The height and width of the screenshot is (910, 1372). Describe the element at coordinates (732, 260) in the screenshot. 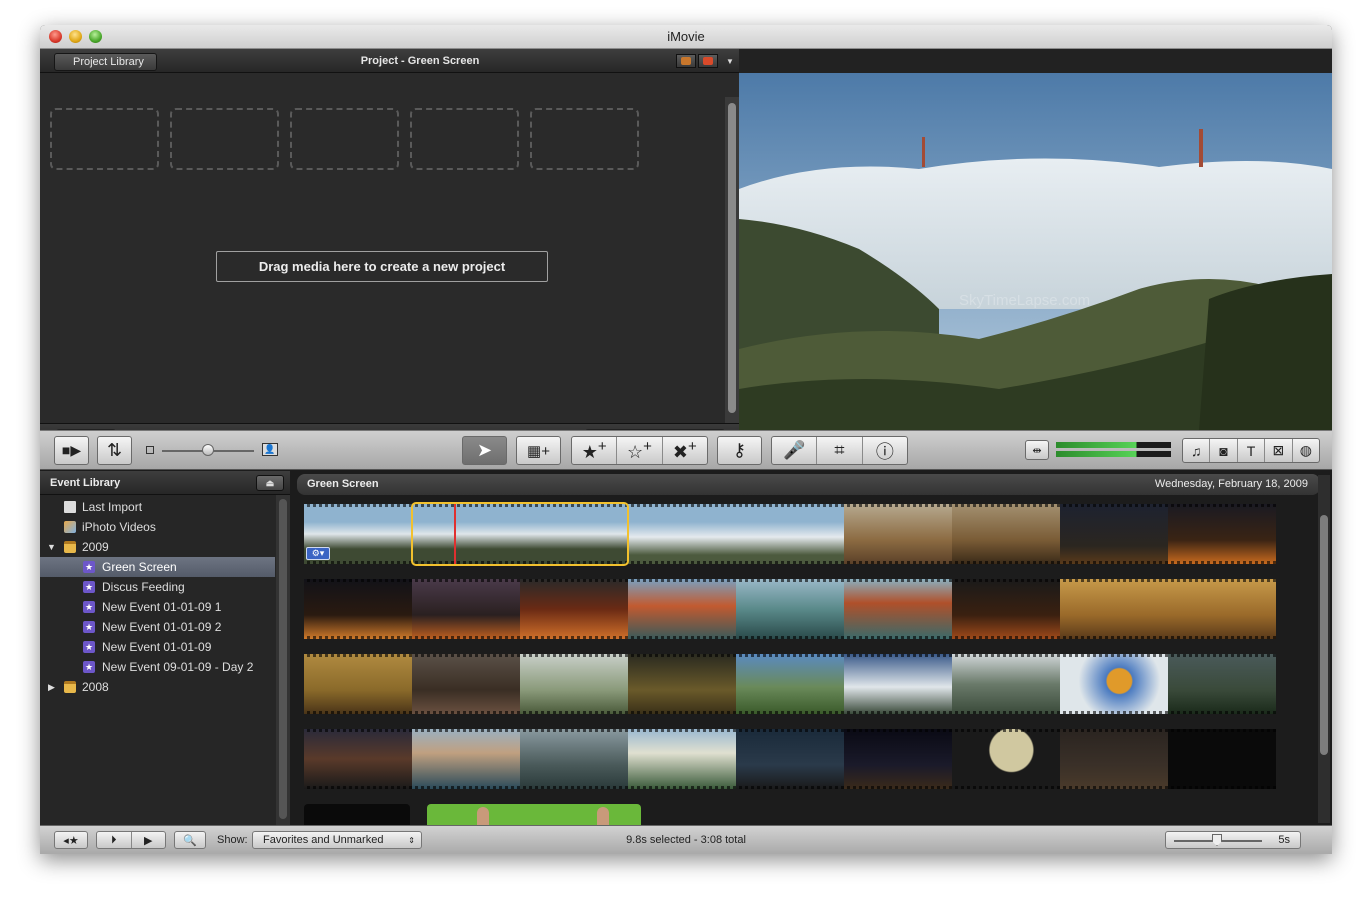

I see `project-scrollbar` at that location.